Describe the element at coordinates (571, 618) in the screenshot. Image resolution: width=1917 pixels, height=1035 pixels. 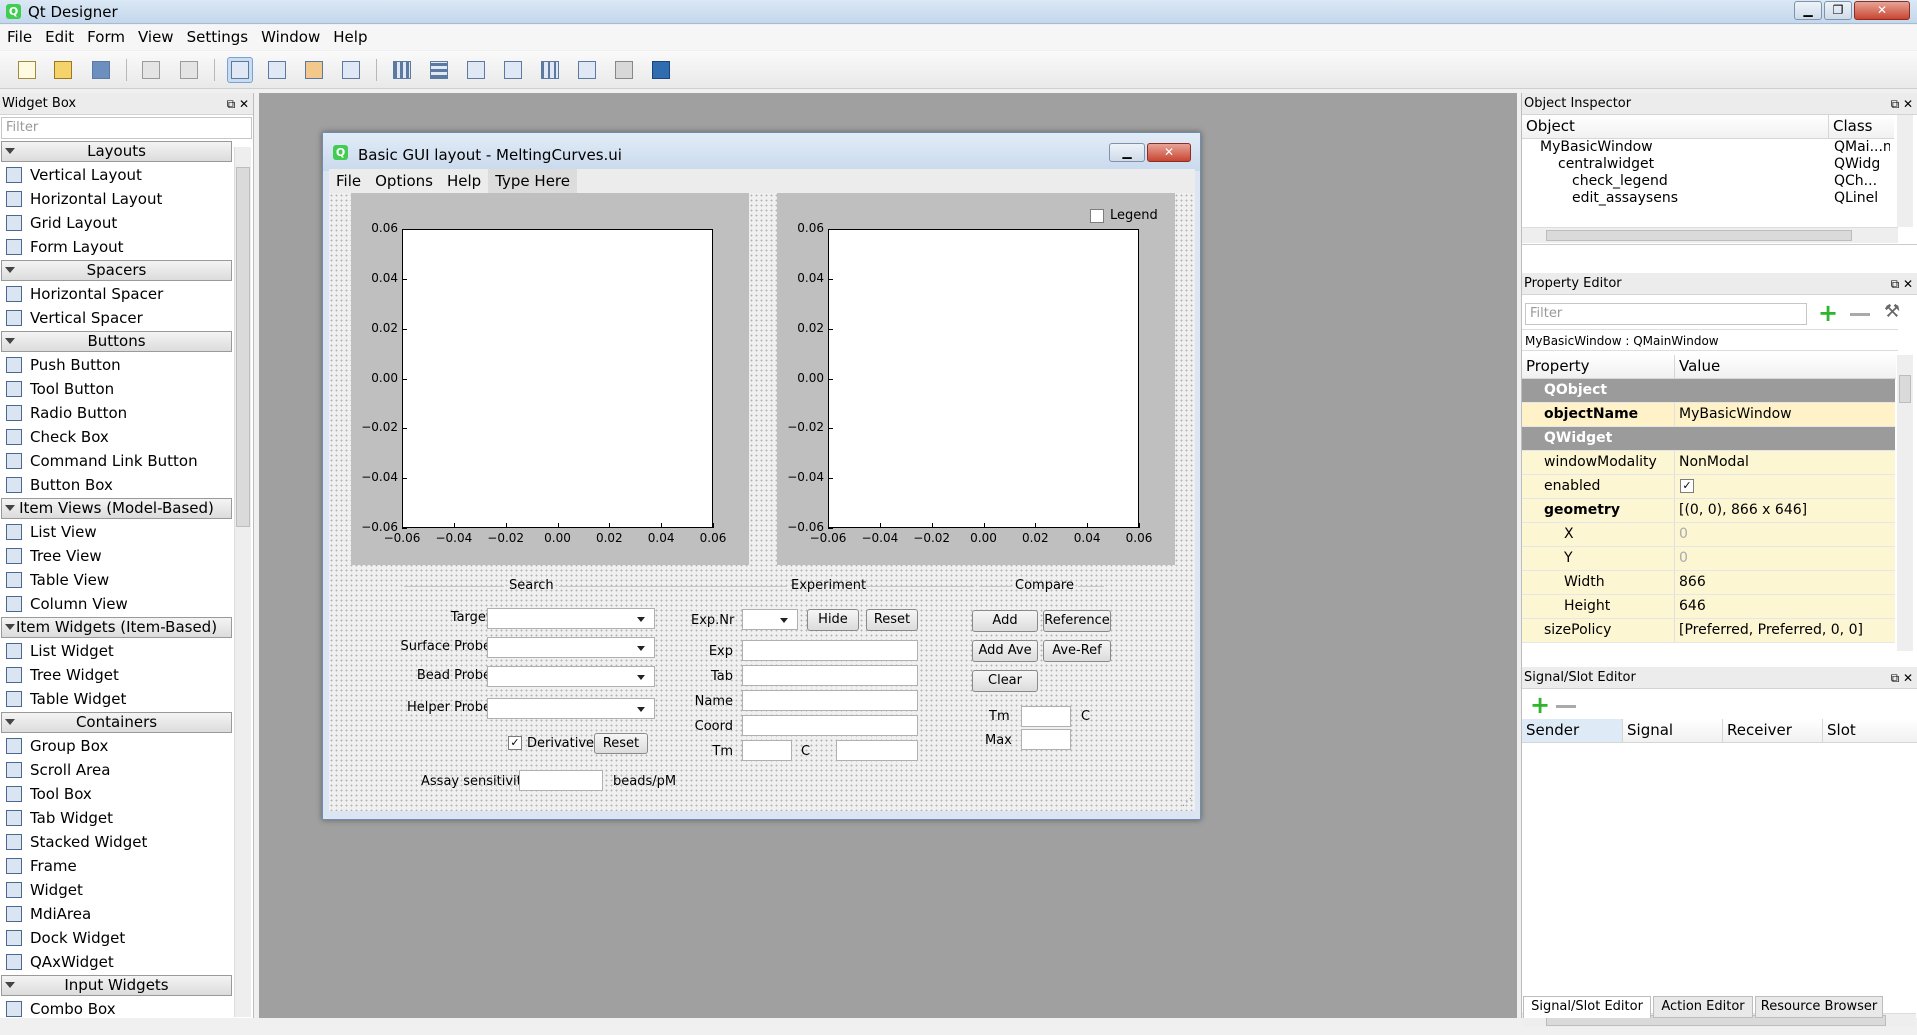
I see `target-combo` at that location.